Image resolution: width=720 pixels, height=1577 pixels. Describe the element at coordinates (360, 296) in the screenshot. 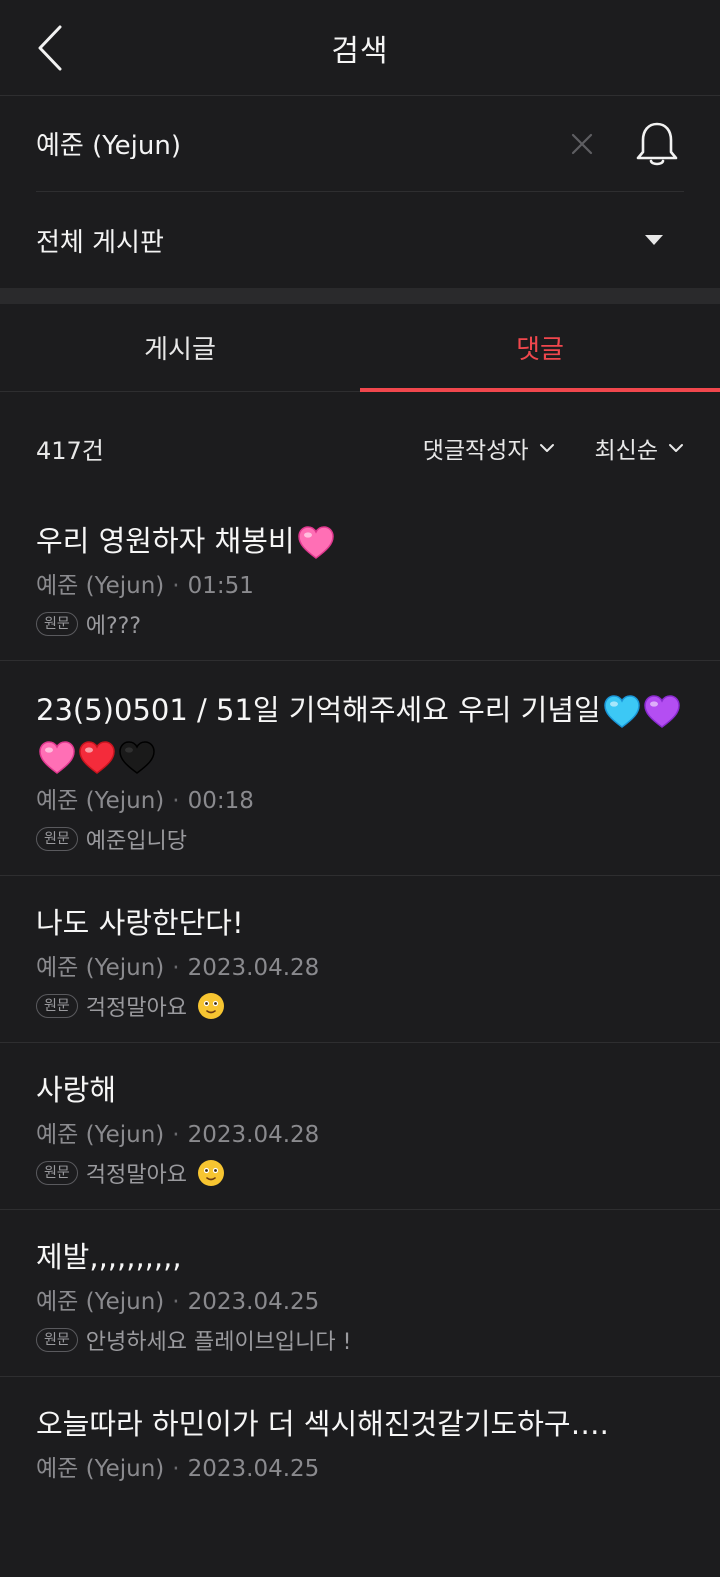

I see `section-divider` at that location.